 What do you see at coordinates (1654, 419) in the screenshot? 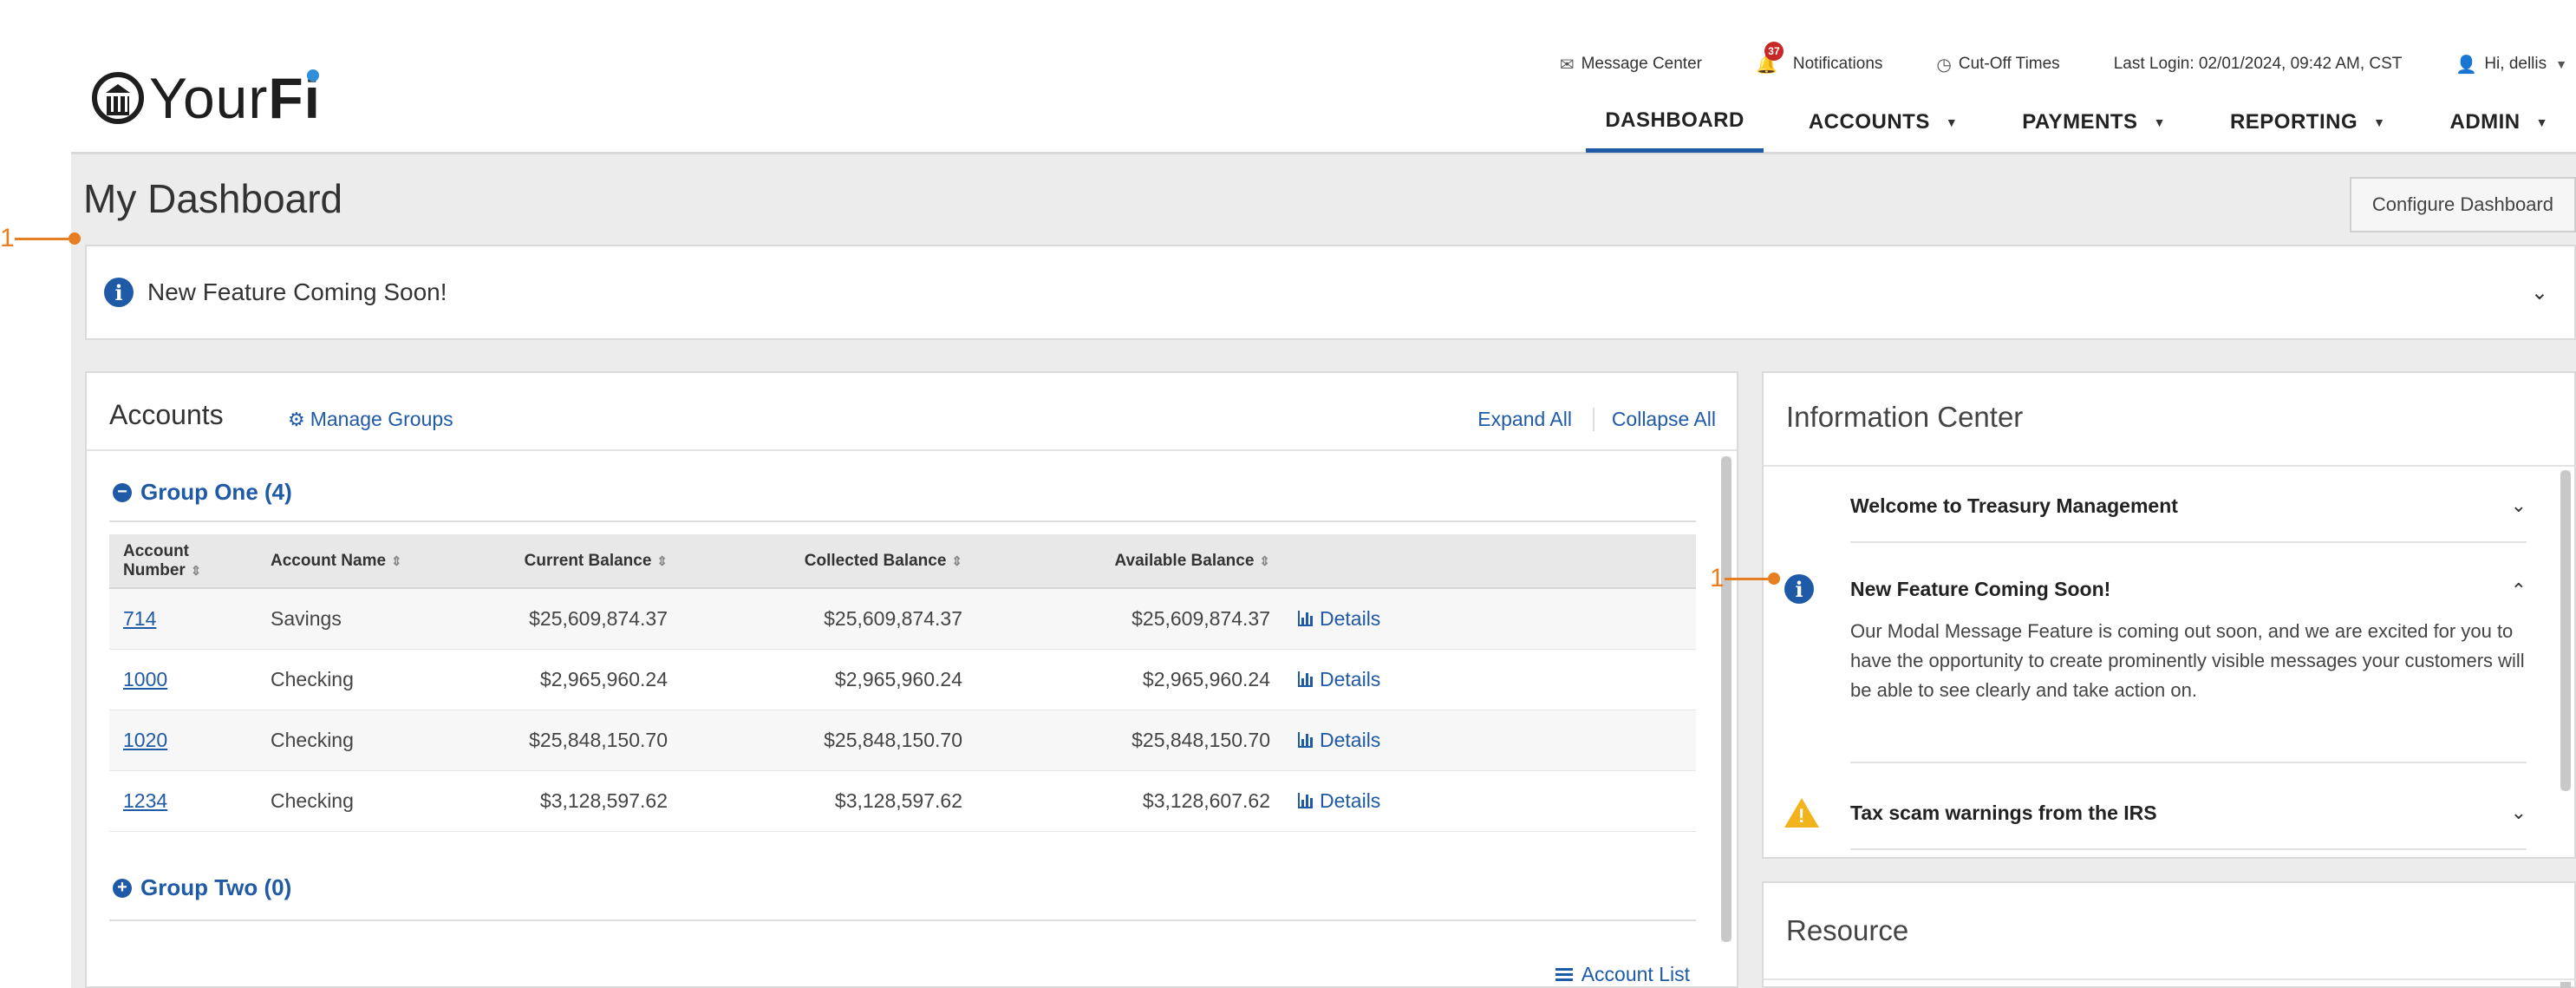
I see `collapse-all-link: Collapse All` at bounding box center [1654, 419].